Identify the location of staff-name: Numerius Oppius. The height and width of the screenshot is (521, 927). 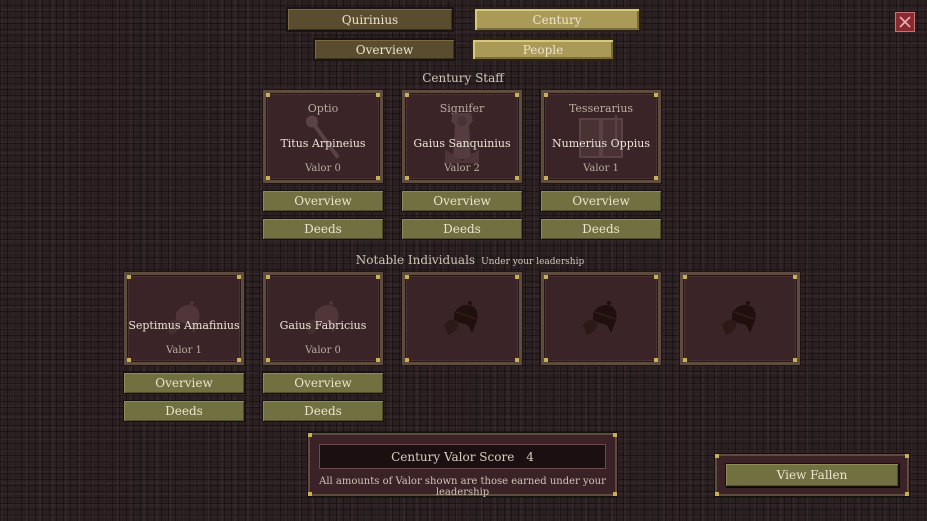
(600, 143).